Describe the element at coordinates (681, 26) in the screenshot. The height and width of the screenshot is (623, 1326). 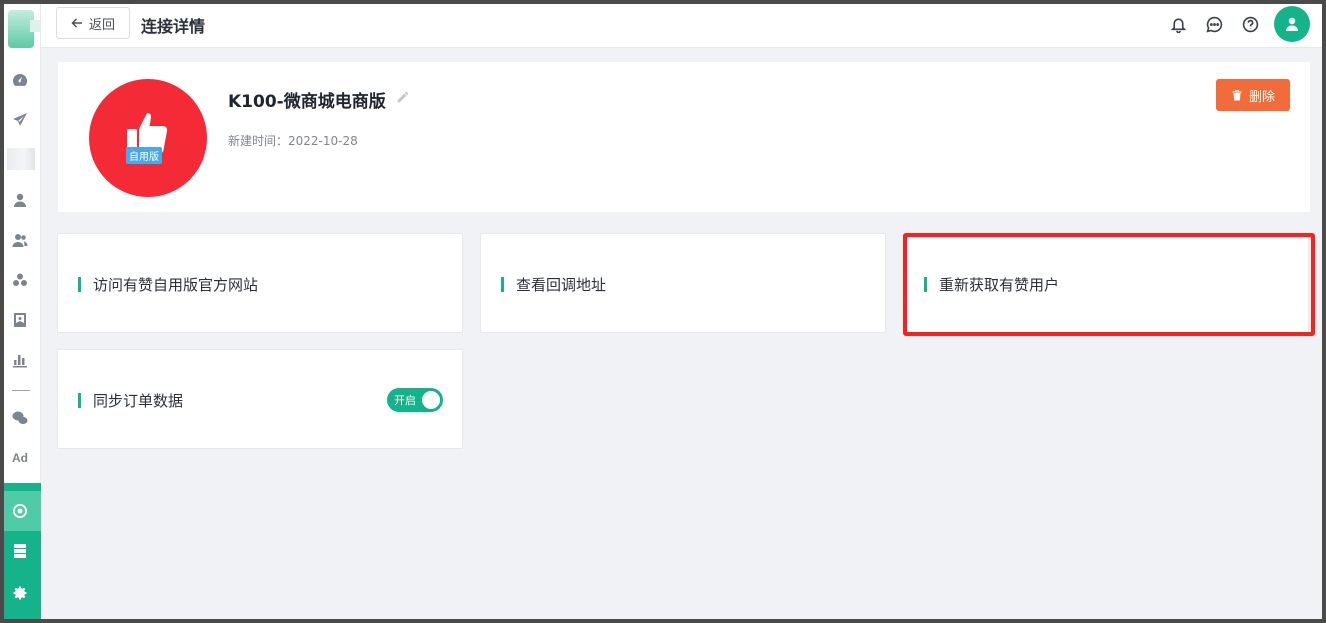
I see `topbar: 返回 连接详情` at that location.